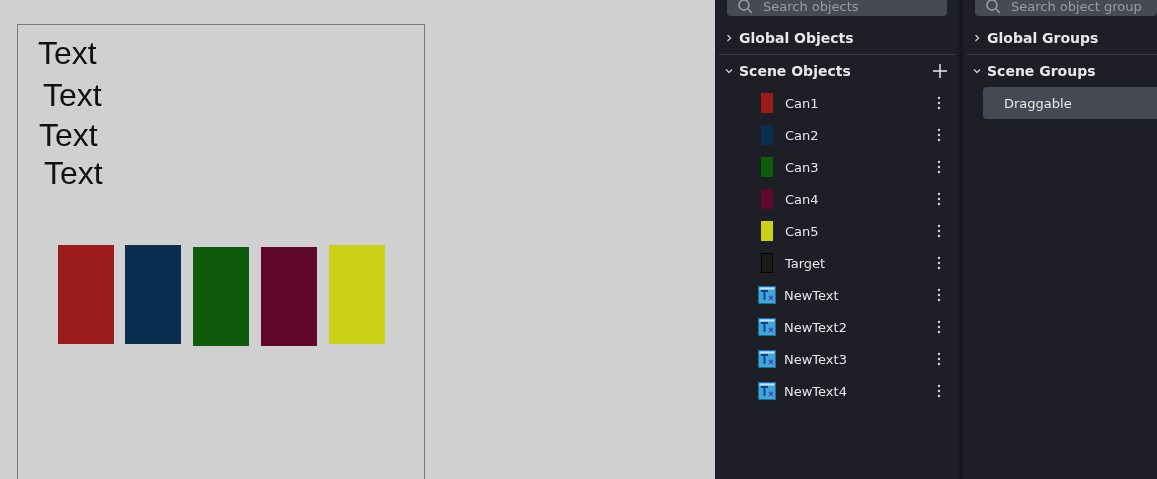  What do you see at coordinates (1070, 103) in the screenshot?
I see `group-item: Draggable` at bounding box center [1070, 103].